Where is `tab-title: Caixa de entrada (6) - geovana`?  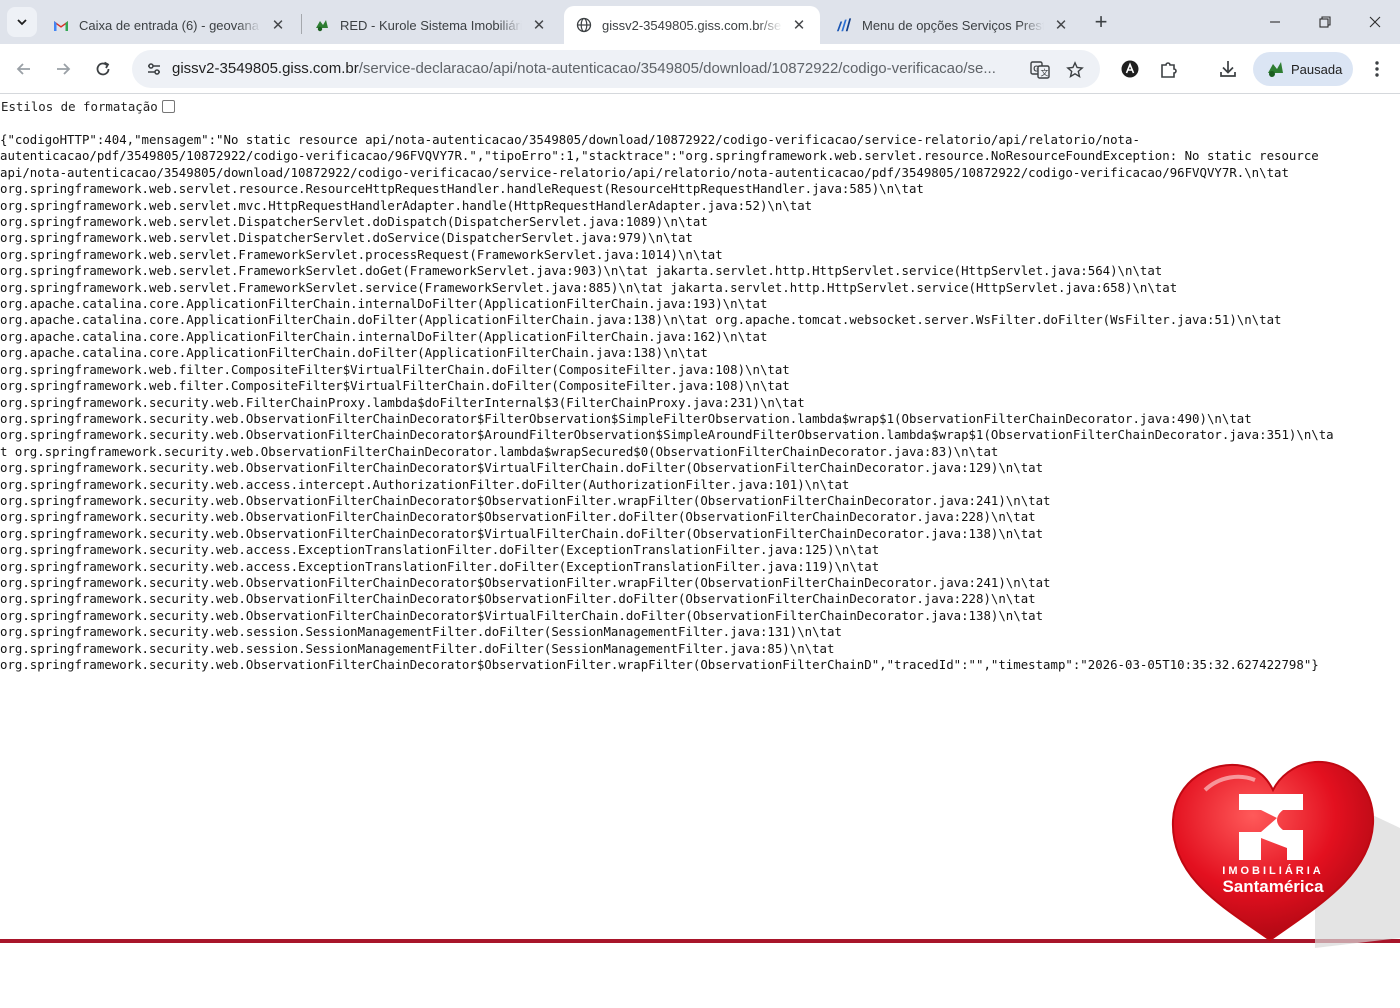
tab-title: Caixa de entrada (6) - geovana is located at coordinates (170, 25).